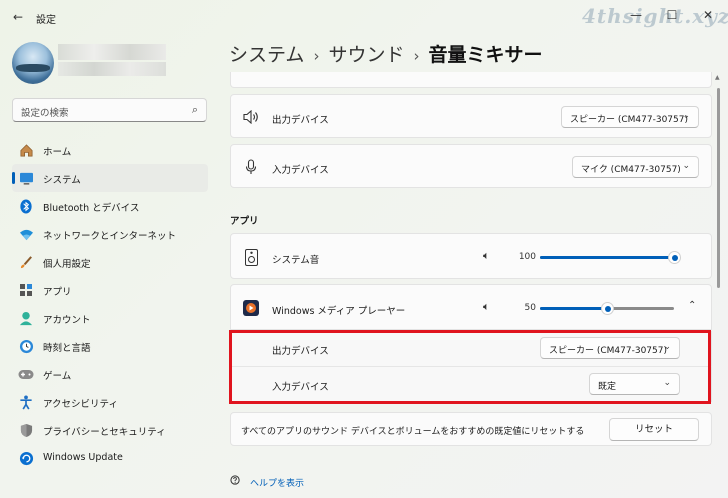 The image size is (728, 498). Describe the element at coordinates (471, 307) in the screenshot. I see `media-player-card: Windows メディア プレーヤー 🔈︎ 50 ⌃` at that location.